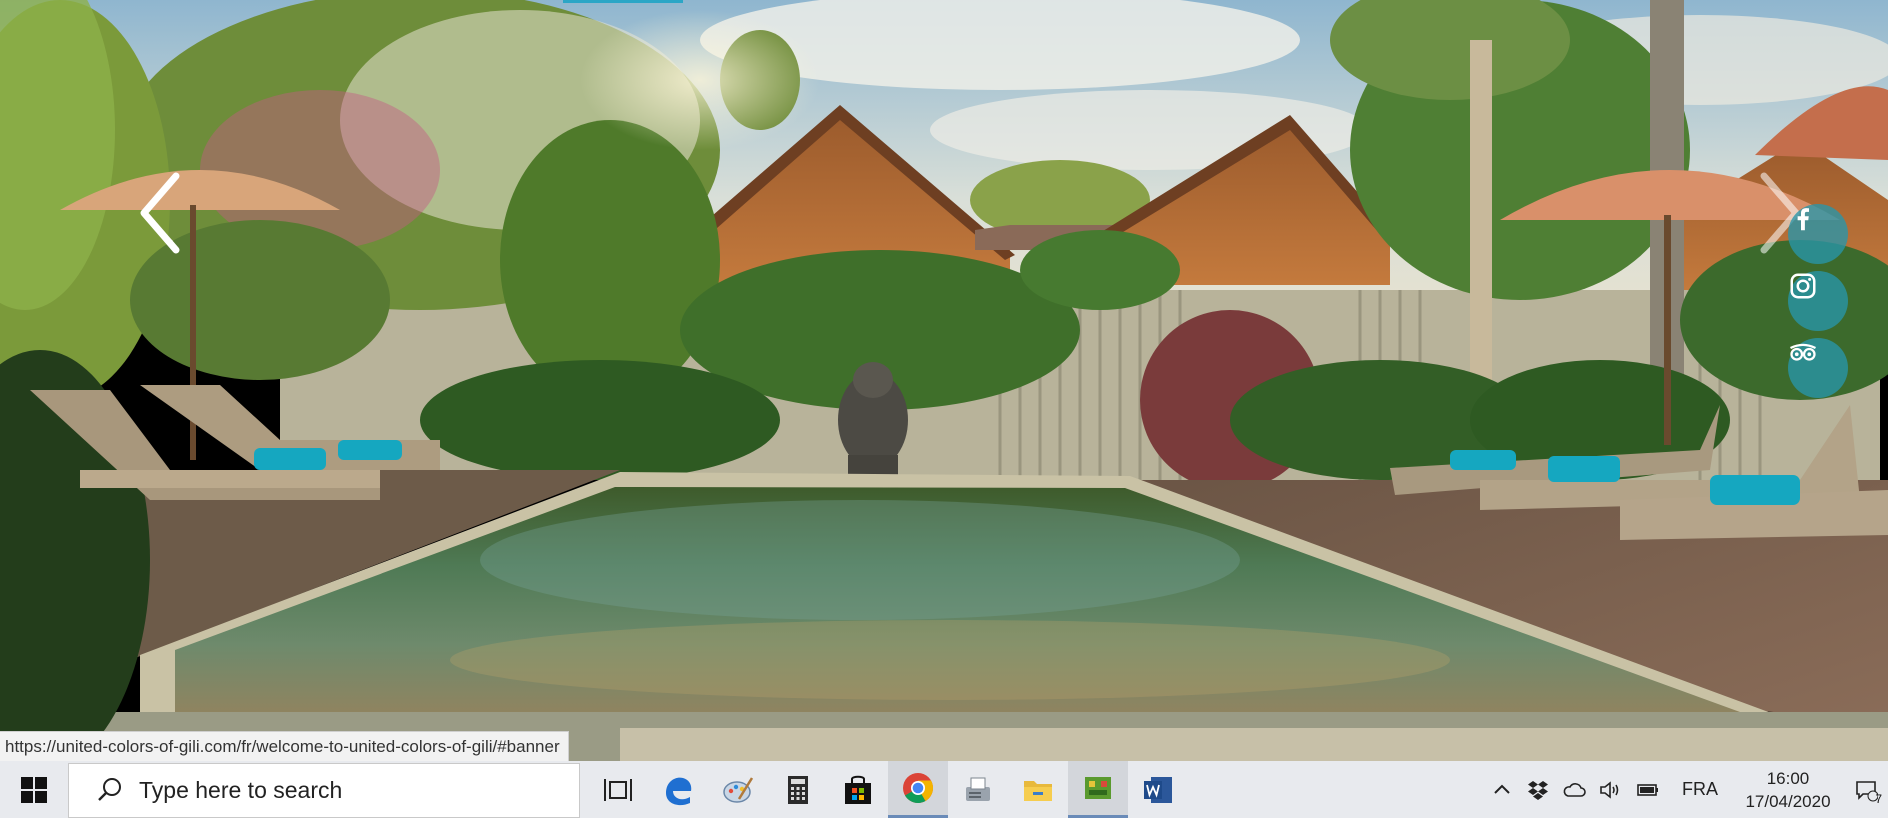  What do you see at coordinates (1878, 799) in the screenshot?
I see `notification-count: 7` at bounding box center [1878, 799].